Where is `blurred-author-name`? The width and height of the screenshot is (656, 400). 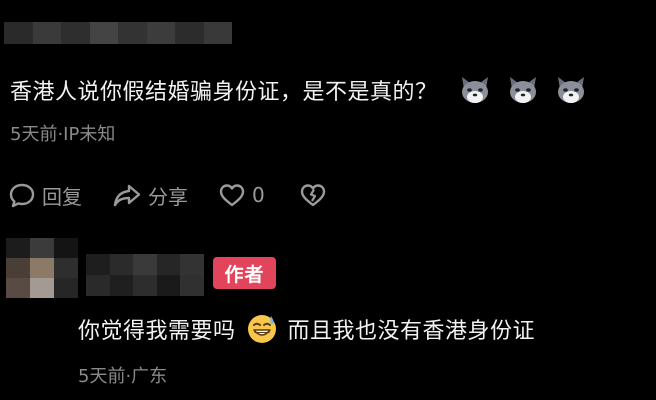 blurred-author-name is located at coordinates (145, 275).